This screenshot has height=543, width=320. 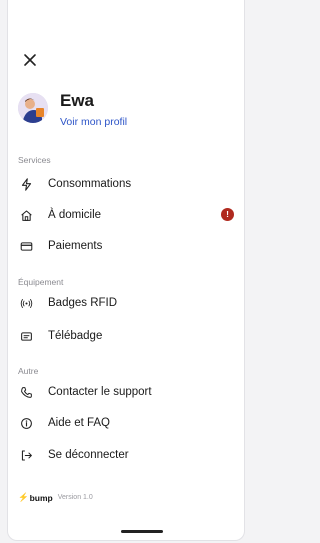 What do you see at coordinates (100, 392) in the screenshot?
I see `menu-item-label: Contacter le support` at bounding box center [100, 392].